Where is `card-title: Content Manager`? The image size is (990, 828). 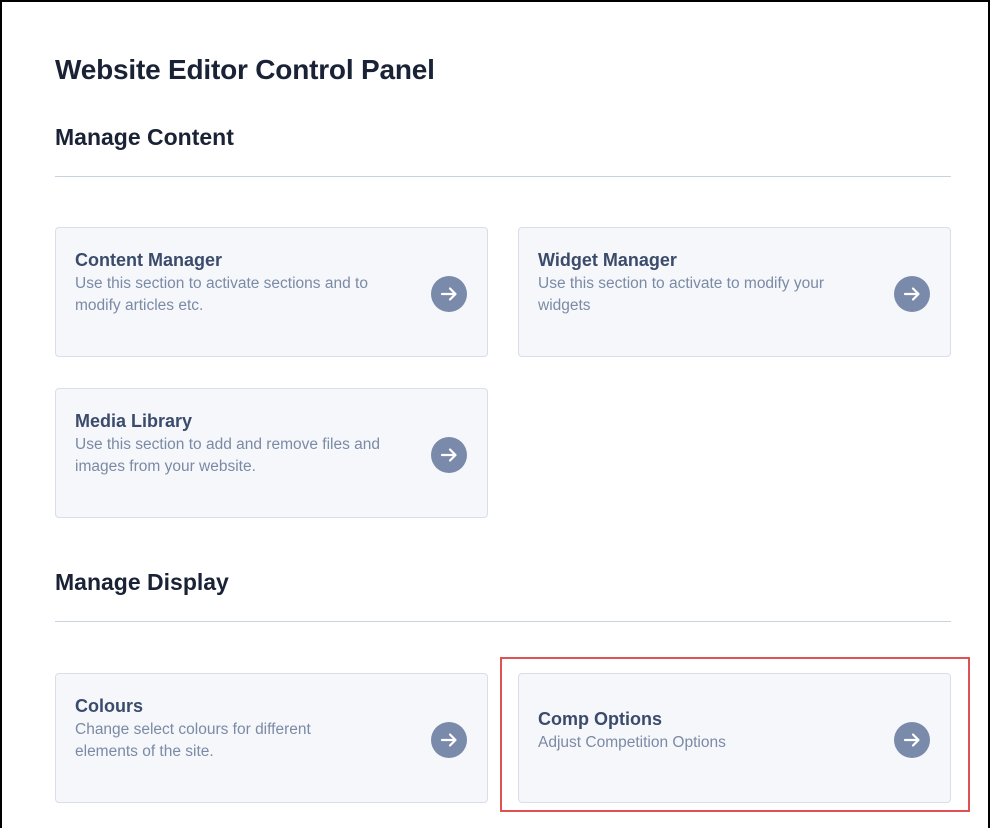 card-title: Content Manager is located at coordinates (149, 260).